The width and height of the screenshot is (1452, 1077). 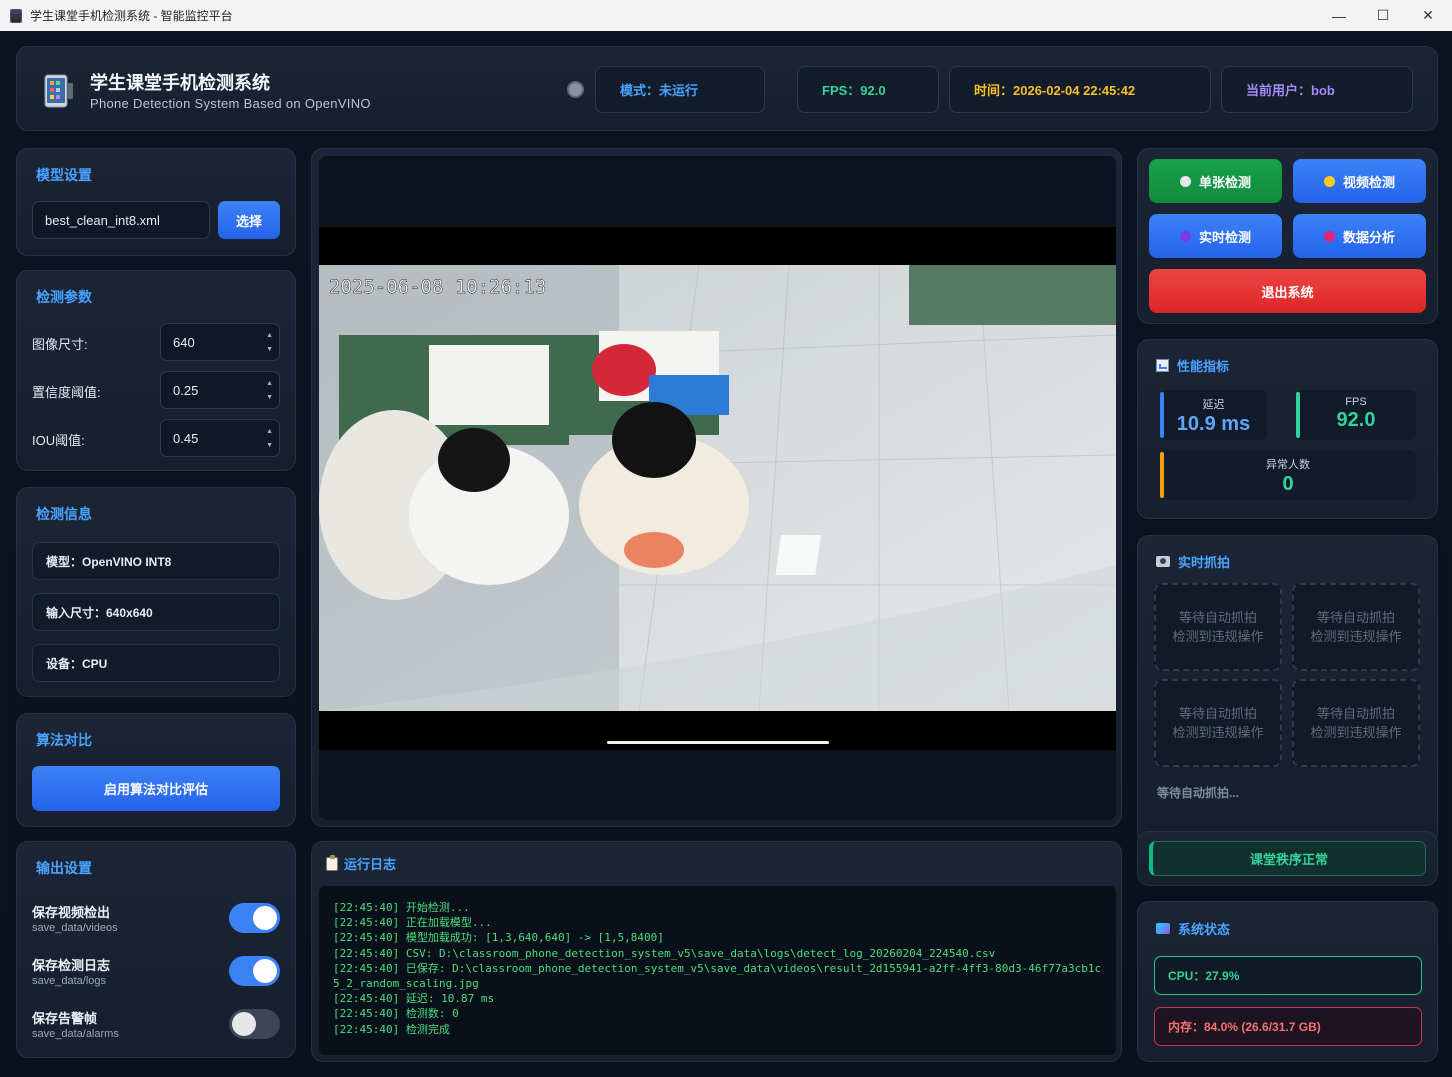 I want to click on latency-label: 延迟, so click(x=1213, y=405).